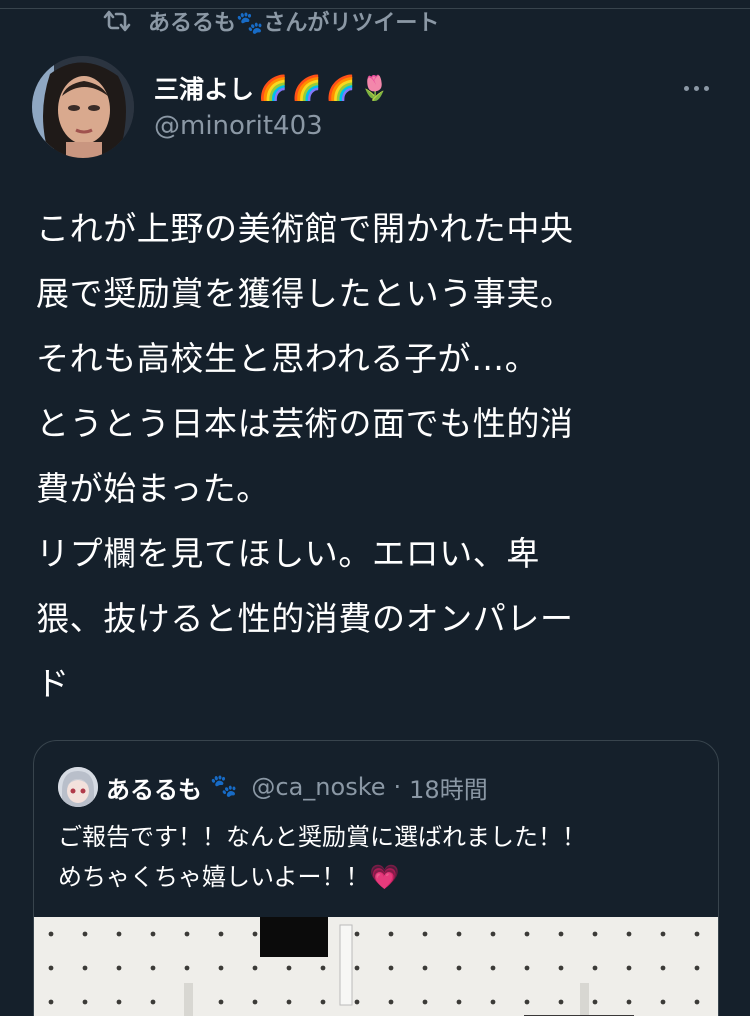 This screenshot has height=1016, width=750. What do you see at coordinates (318, 787) in the screenshot?
I see `quoted-author-handle: @ca_noske` at bounding box center [318, 787].